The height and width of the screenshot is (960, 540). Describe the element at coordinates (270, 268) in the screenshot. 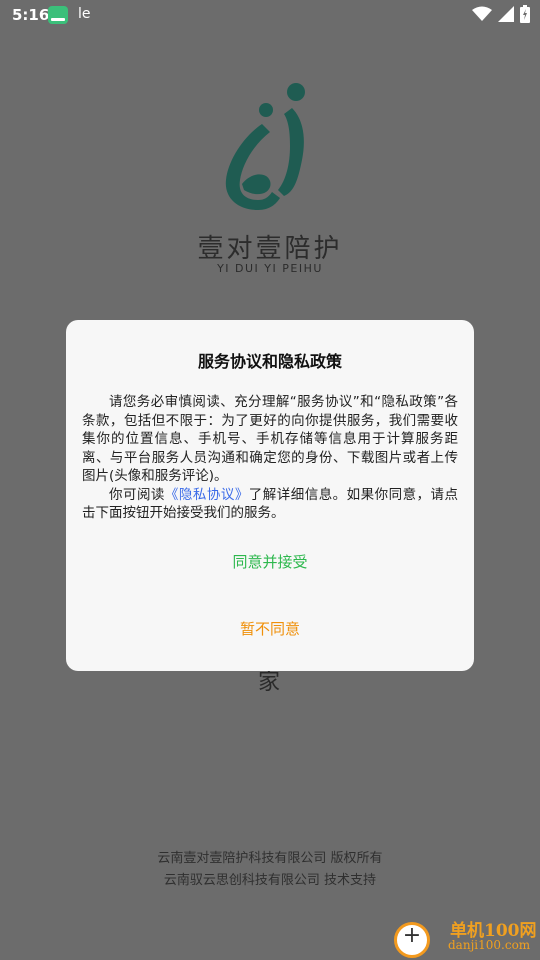

I see `brand-pinyin: YI DUI YI PEIHU` at that location.